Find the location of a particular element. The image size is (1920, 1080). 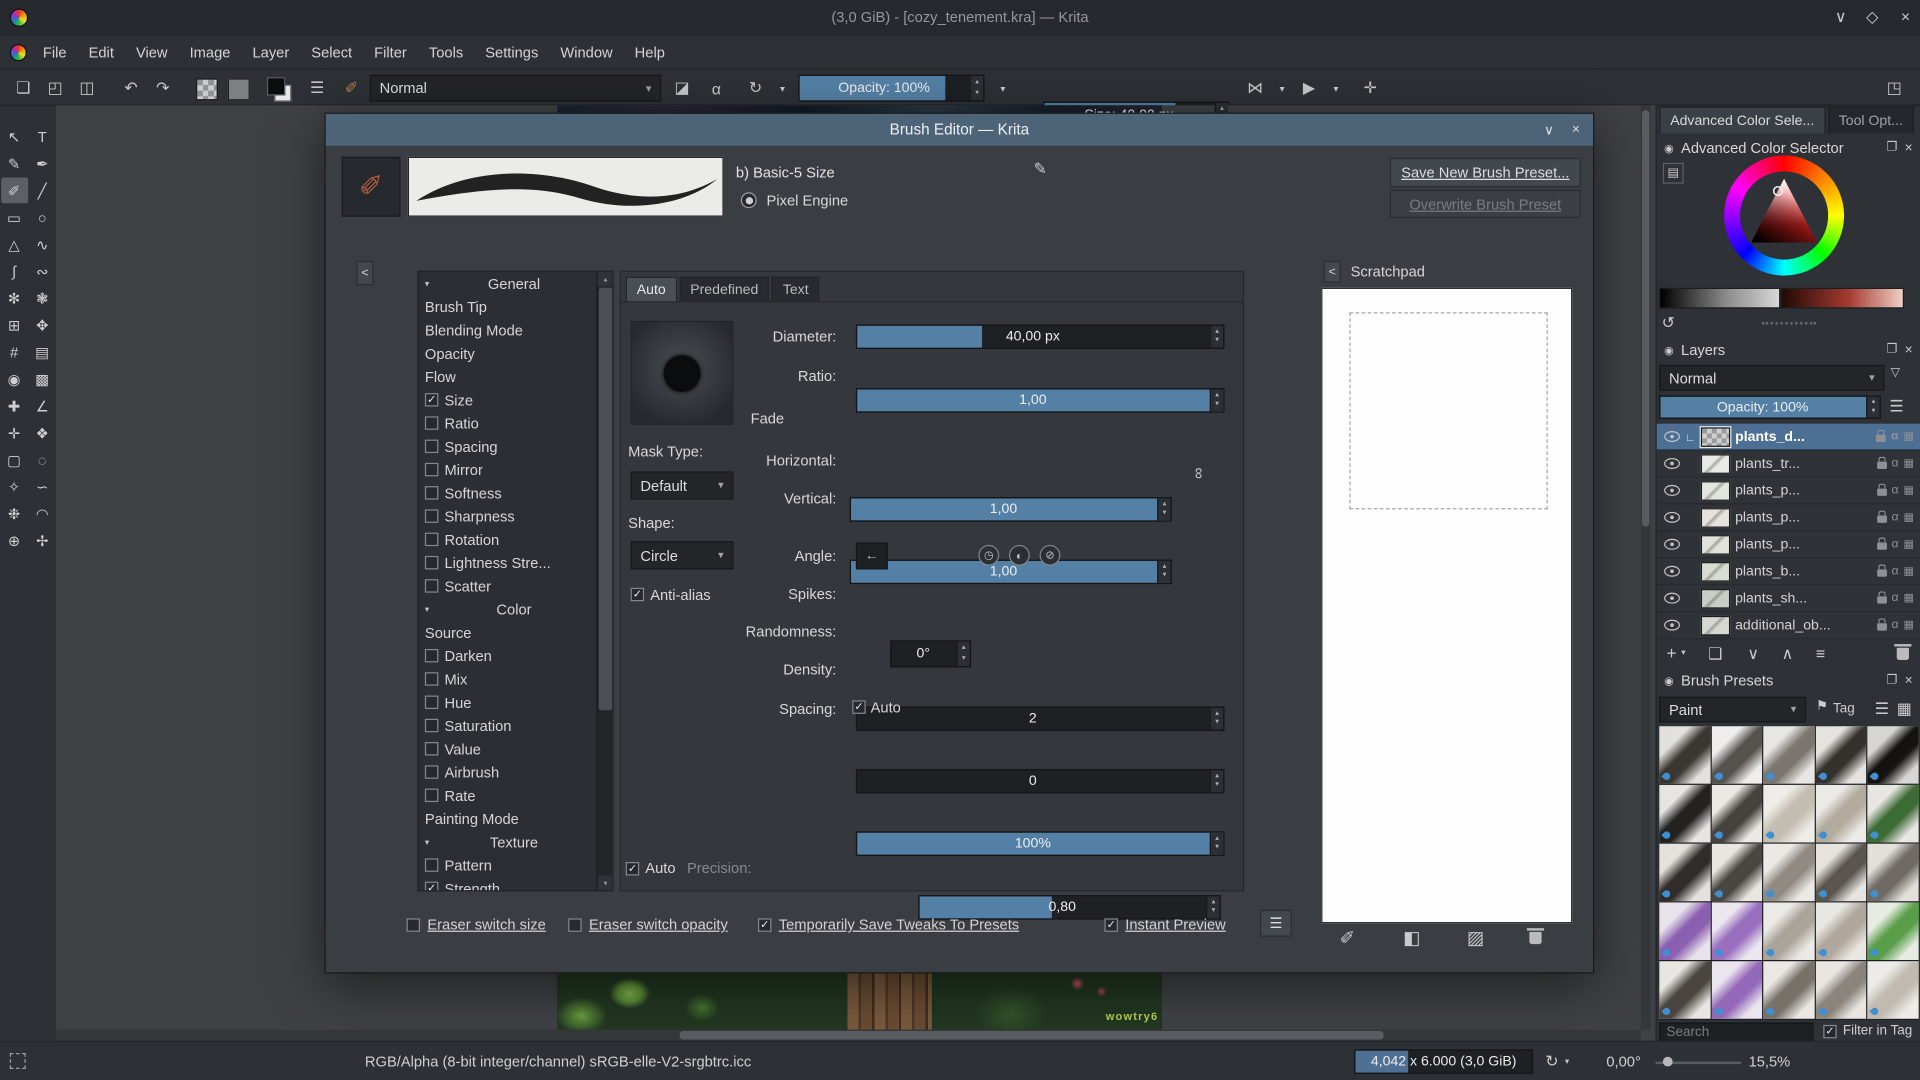

fade-vertical-slider: 1,00 is located at coordinates (1010, 572).